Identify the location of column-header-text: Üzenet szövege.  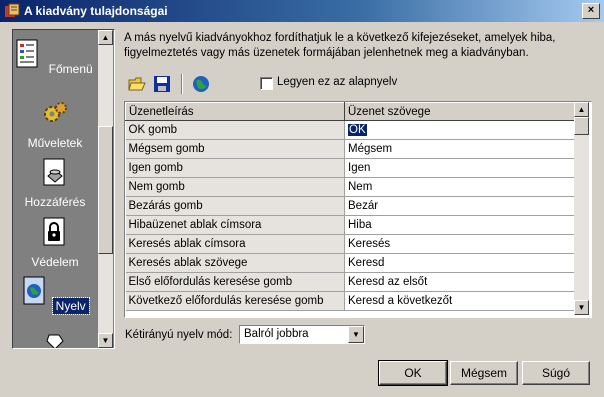
(459, 111).